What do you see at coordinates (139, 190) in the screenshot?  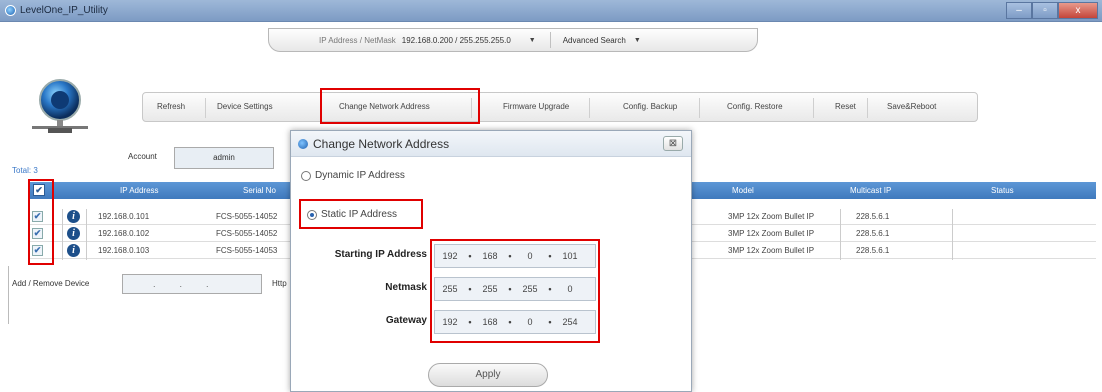 I see `col-ip: IP Address` at bounding box center [139, 190].